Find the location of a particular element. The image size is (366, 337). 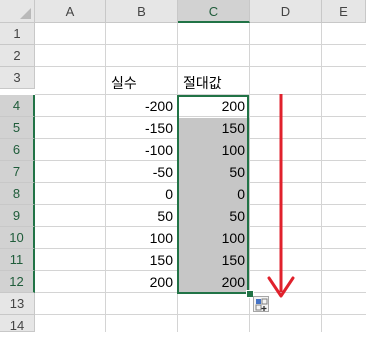

cell-b5: -150 is located at coordinates (142, 128).